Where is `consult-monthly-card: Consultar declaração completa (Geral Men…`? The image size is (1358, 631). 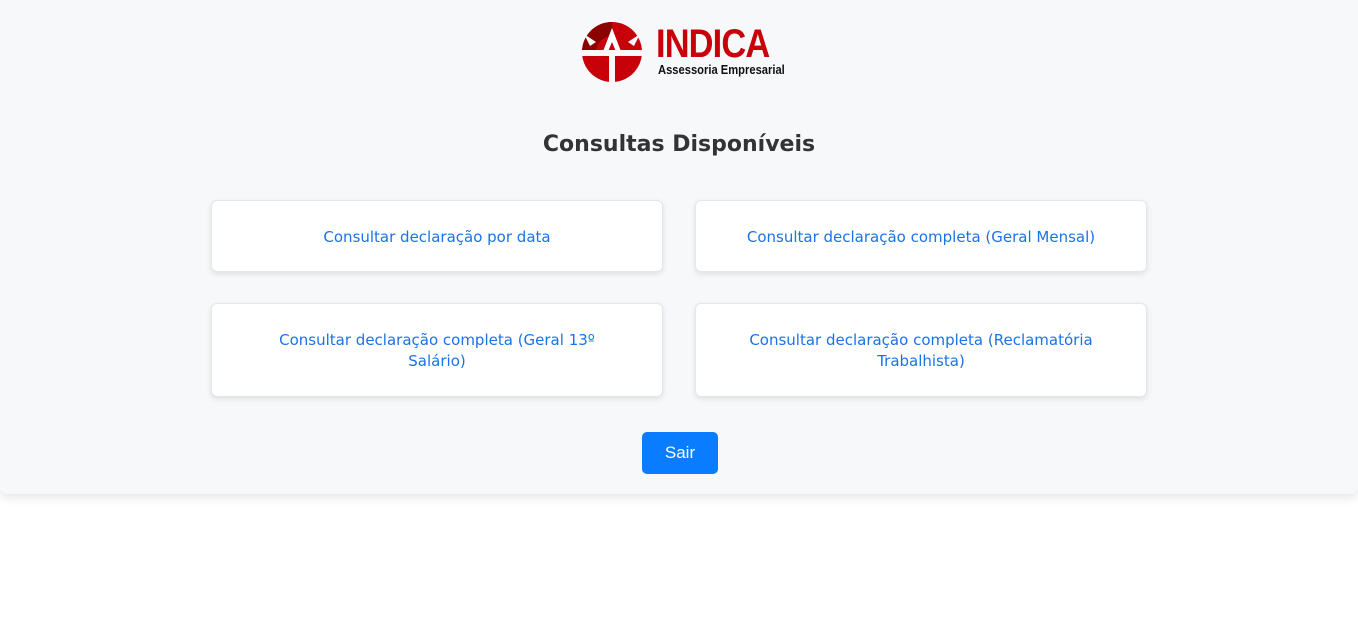 consult-monthly-card: Consultar declaração completa (Geral Men… is located at coordinates (921, 236).